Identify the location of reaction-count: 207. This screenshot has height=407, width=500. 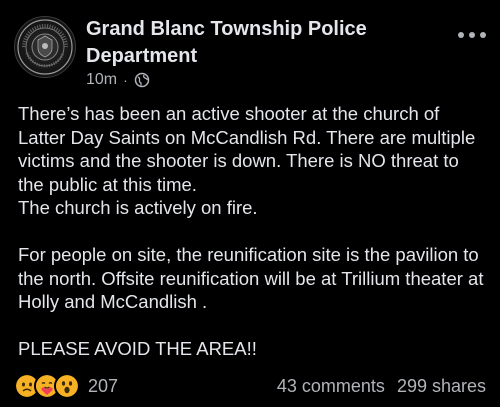
(103, 385).